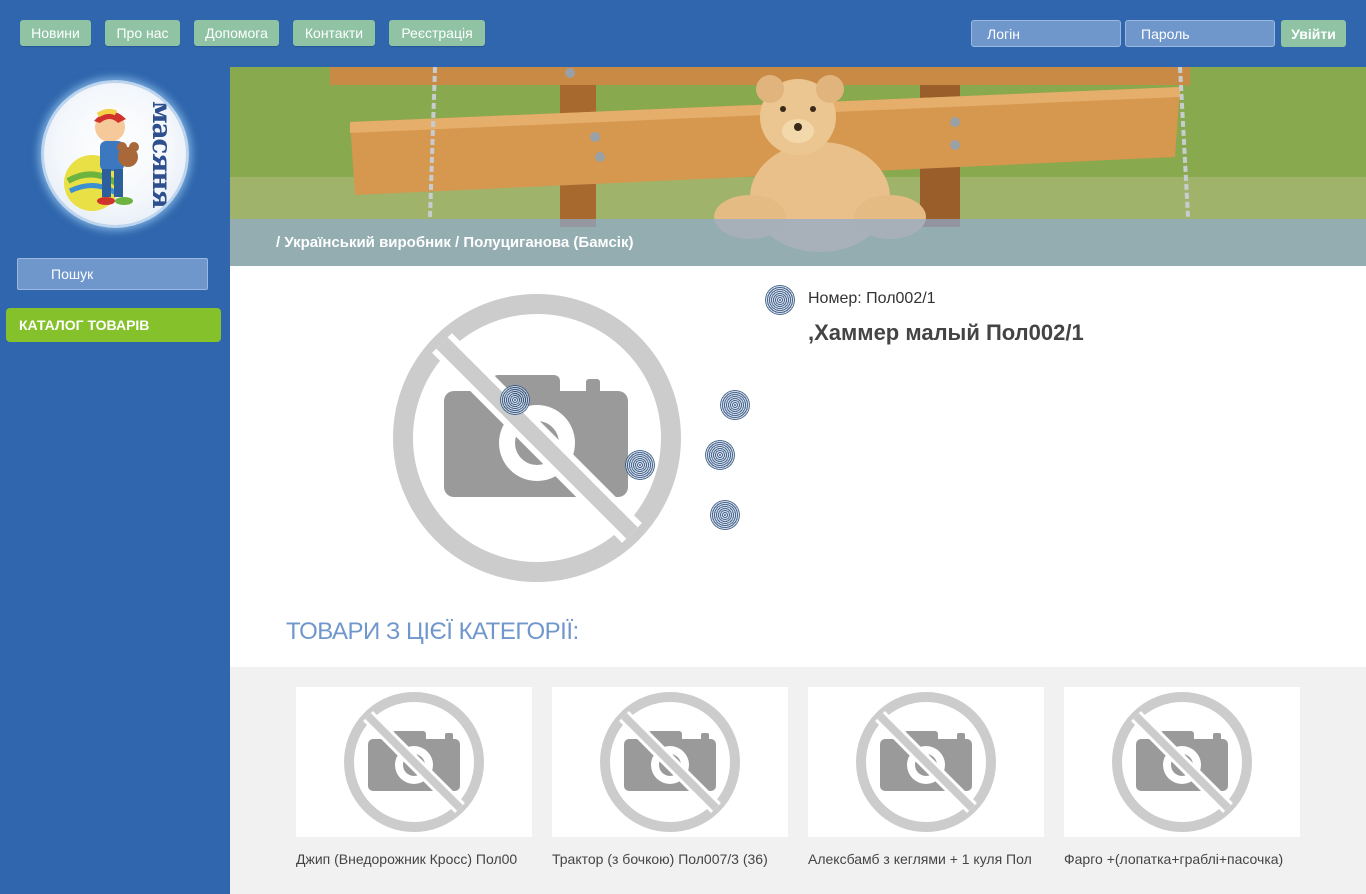 This screenshot has height=894, width=1366. What do you see at coordinates (236, 33) in the screenshot?
I see `nav-item-help: Допомога` at bounding box center [236, 33].